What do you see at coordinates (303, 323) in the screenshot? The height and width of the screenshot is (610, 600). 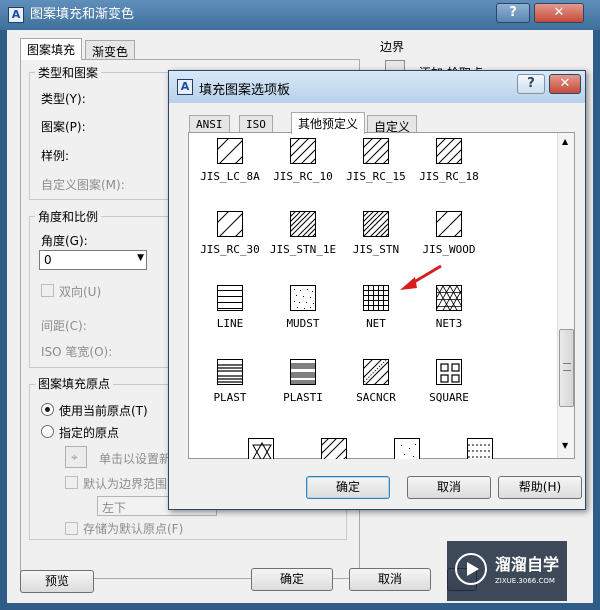 I see `pattern-label: MUDST` at bounding box center [303, 323].